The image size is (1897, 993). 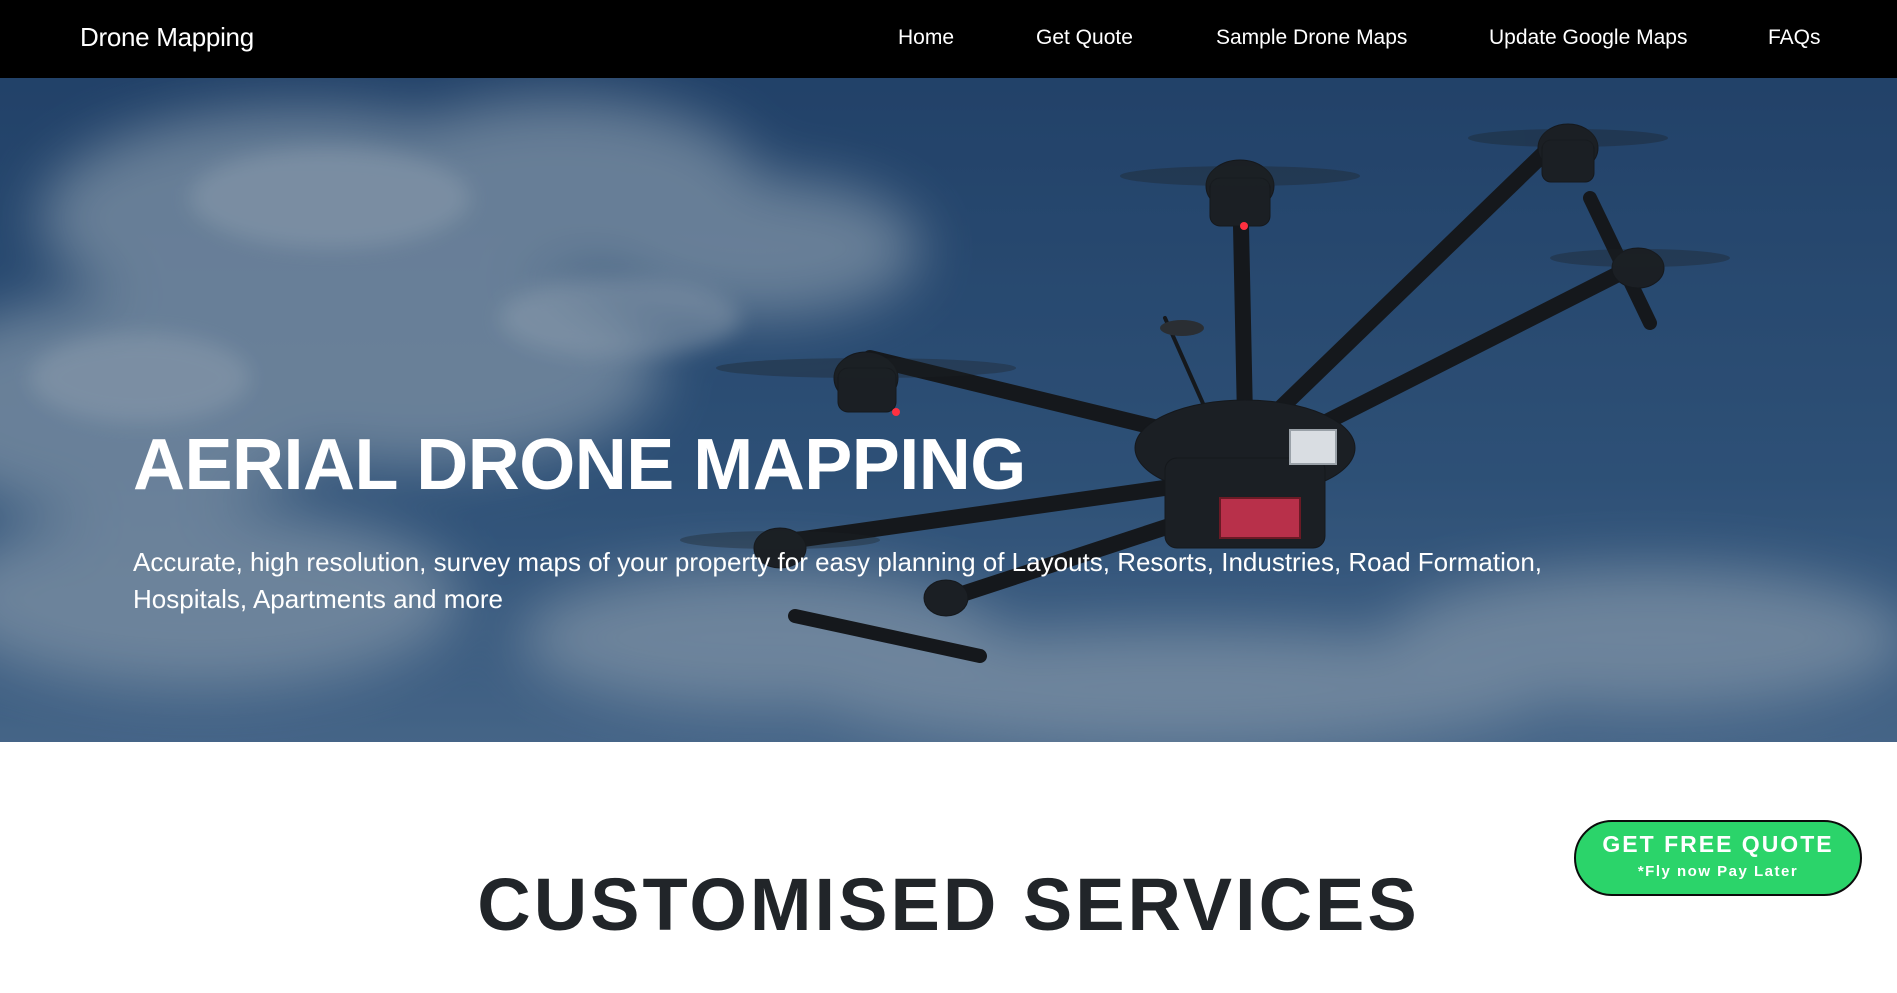 What do you see at coordinates (167, 37) in the screenshot?
I see `brand-logo-text: Drone Mapping` at bounding box center [167, 37].